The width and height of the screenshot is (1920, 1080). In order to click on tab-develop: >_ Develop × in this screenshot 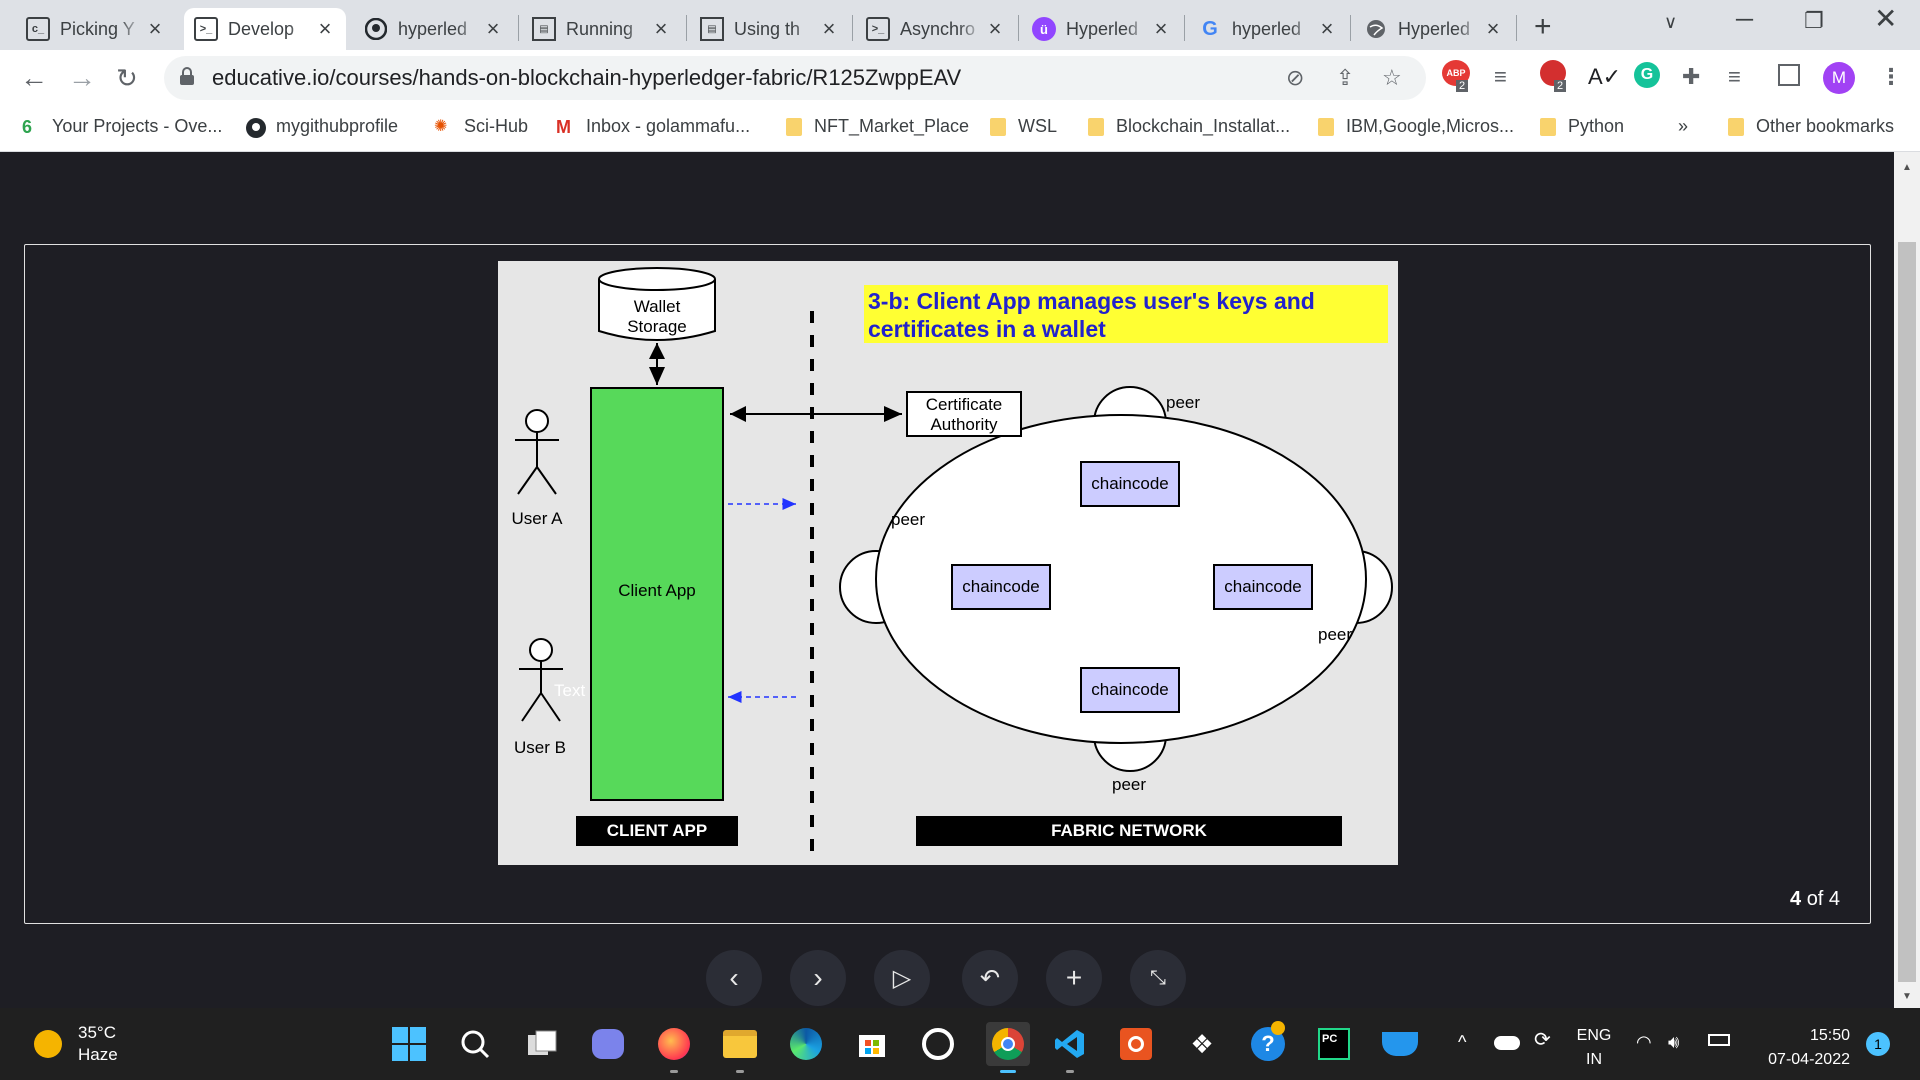, I will do `click(265, 29)`.